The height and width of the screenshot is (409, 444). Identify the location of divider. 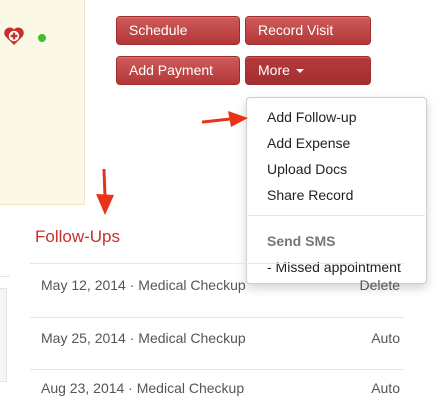
(5, 276).